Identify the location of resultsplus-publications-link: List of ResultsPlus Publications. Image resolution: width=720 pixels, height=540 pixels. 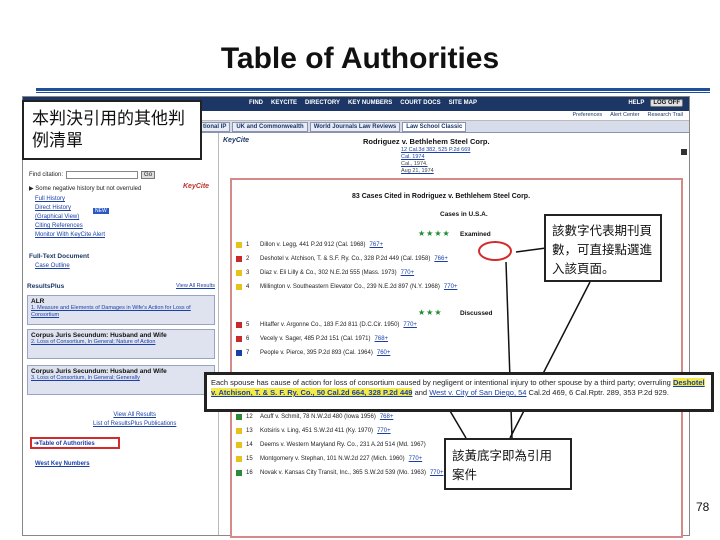
(134, 424).